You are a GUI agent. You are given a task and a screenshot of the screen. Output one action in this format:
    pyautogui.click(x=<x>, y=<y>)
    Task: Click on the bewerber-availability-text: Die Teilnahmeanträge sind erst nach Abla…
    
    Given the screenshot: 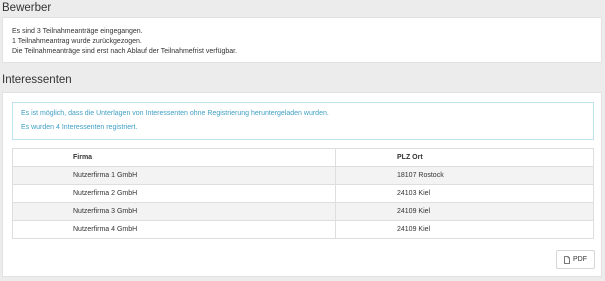 What is the action you would take?
    pyautogui.click(x=125, y=51)
    